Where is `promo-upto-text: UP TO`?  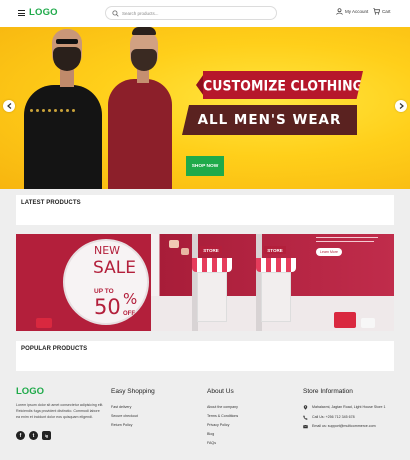 promo-upto-text: UP TO is located at coordinates (104, 291).